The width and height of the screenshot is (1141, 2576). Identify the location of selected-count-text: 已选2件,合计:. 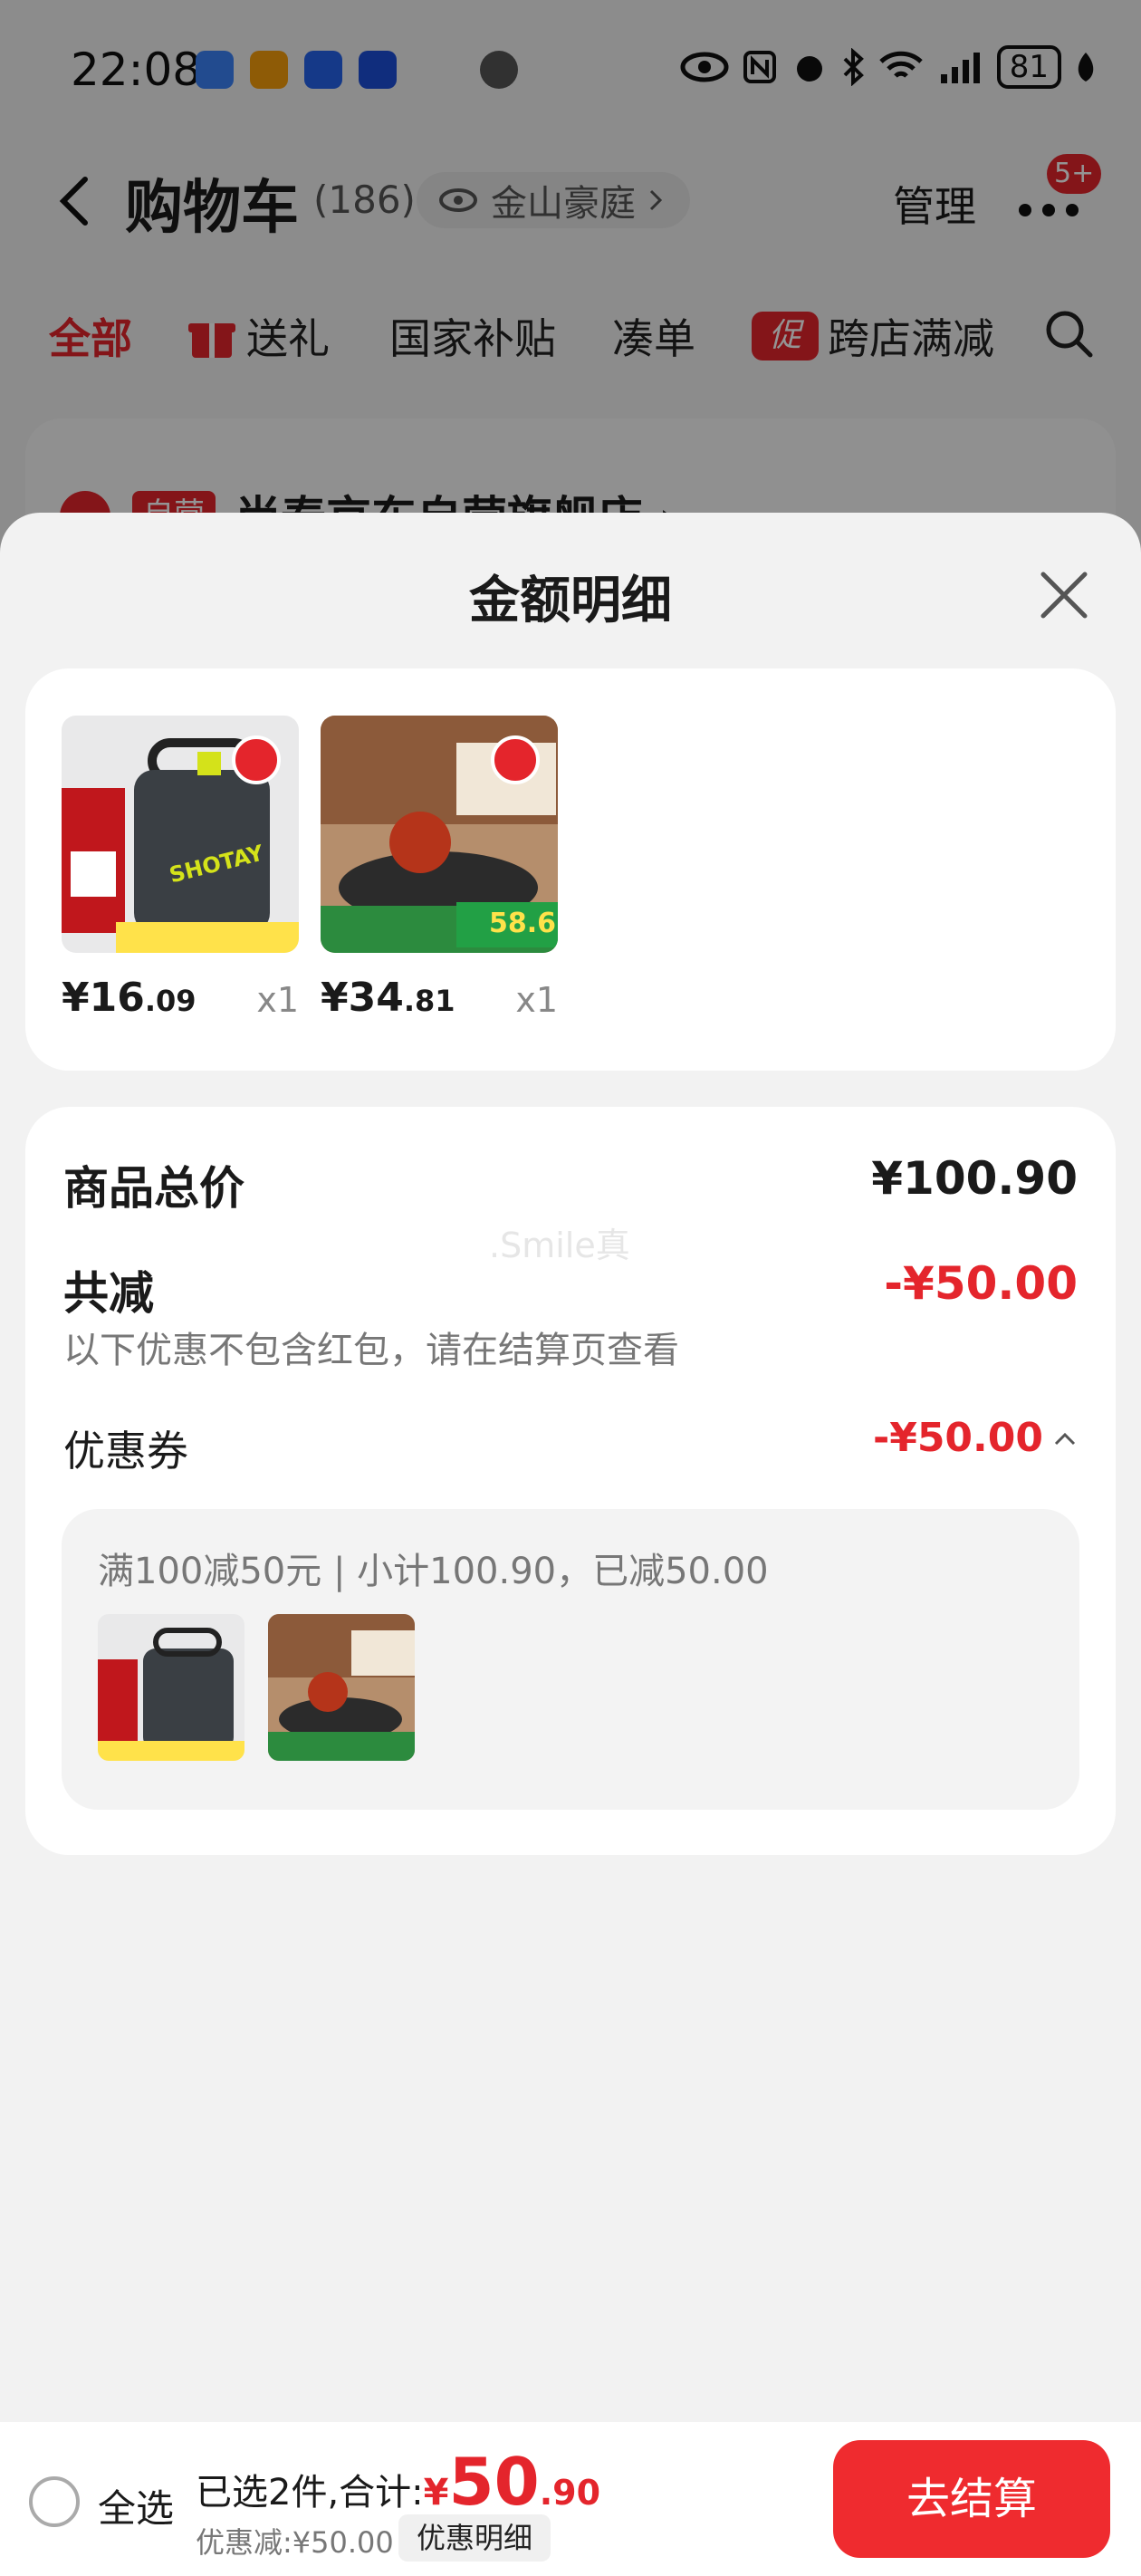
(310, 2493).